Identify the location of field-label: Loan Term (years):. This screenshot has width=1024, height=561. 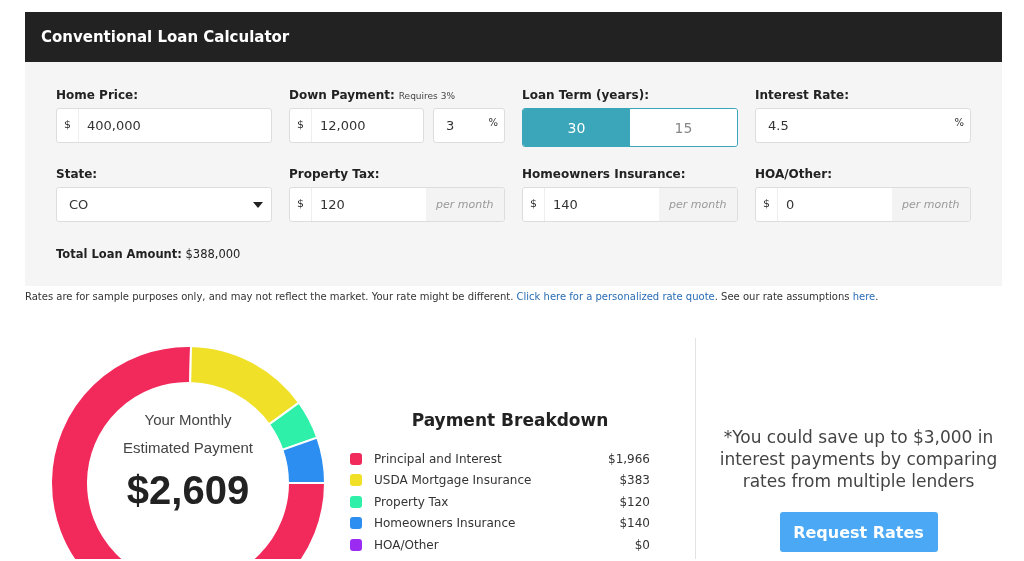
(585, 95).